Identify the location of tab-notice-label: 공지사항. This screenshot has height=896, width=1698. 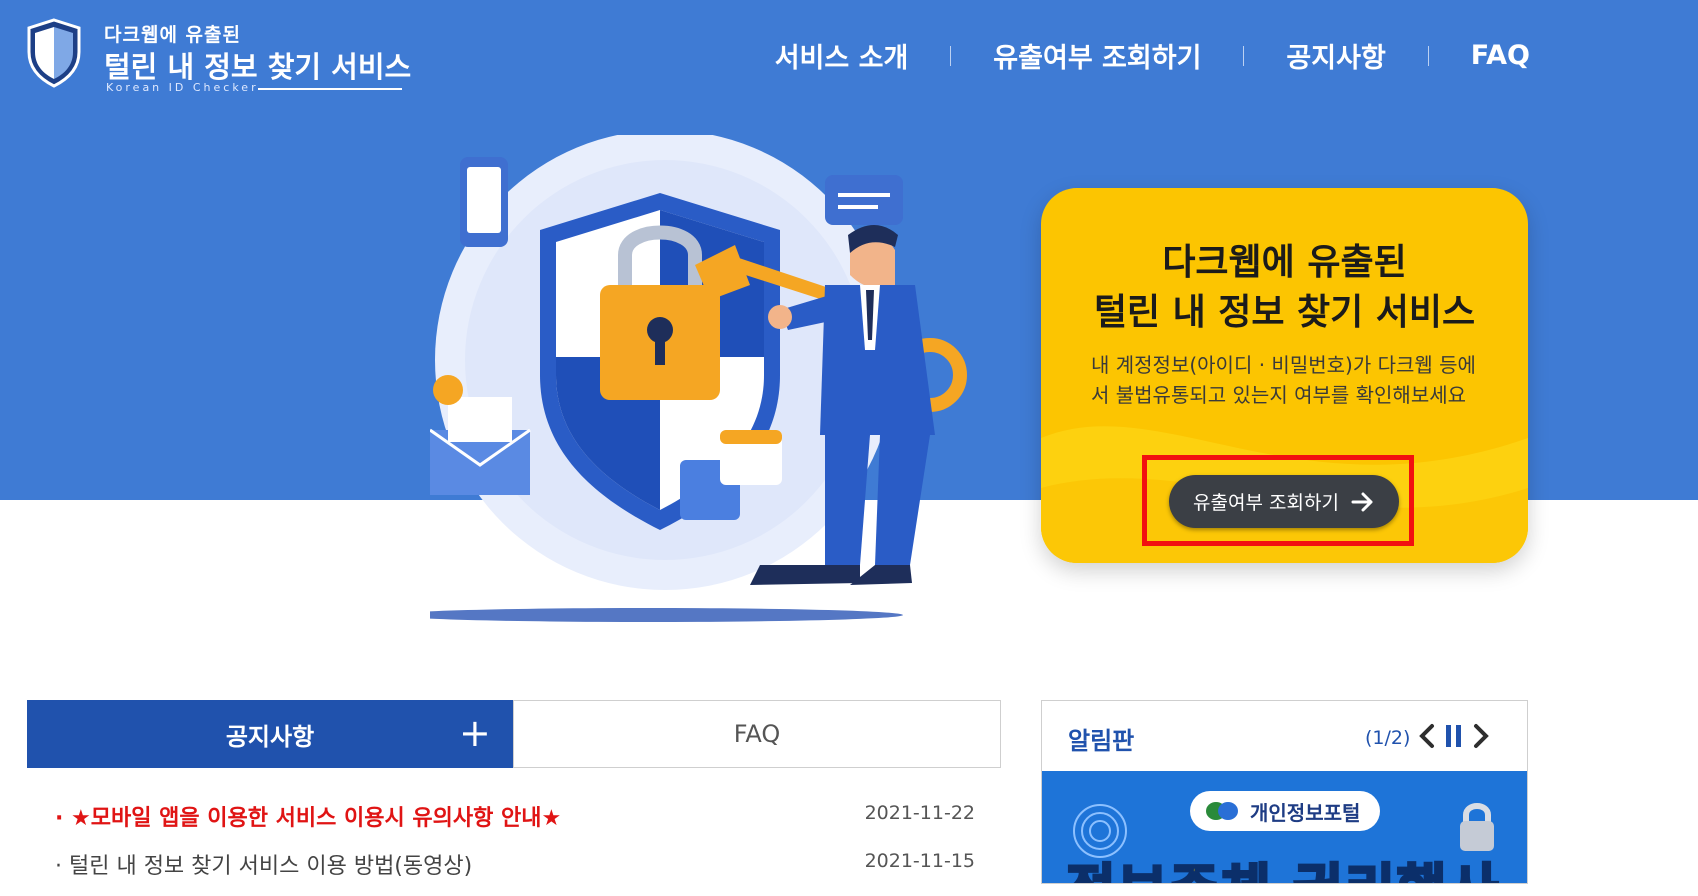
(270, 736).